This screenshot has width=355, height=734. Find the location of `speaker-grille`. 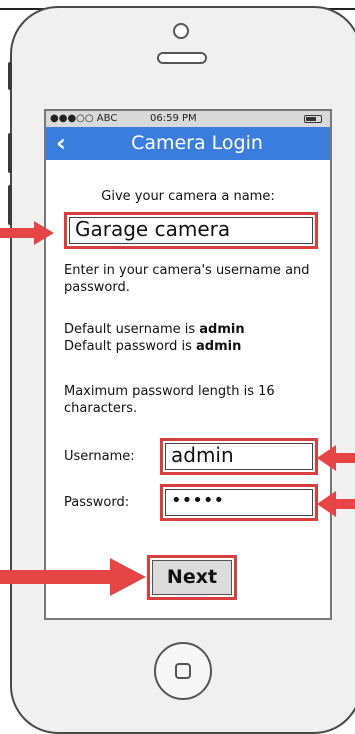

speaker-grille is located at coordinates (182, 58).